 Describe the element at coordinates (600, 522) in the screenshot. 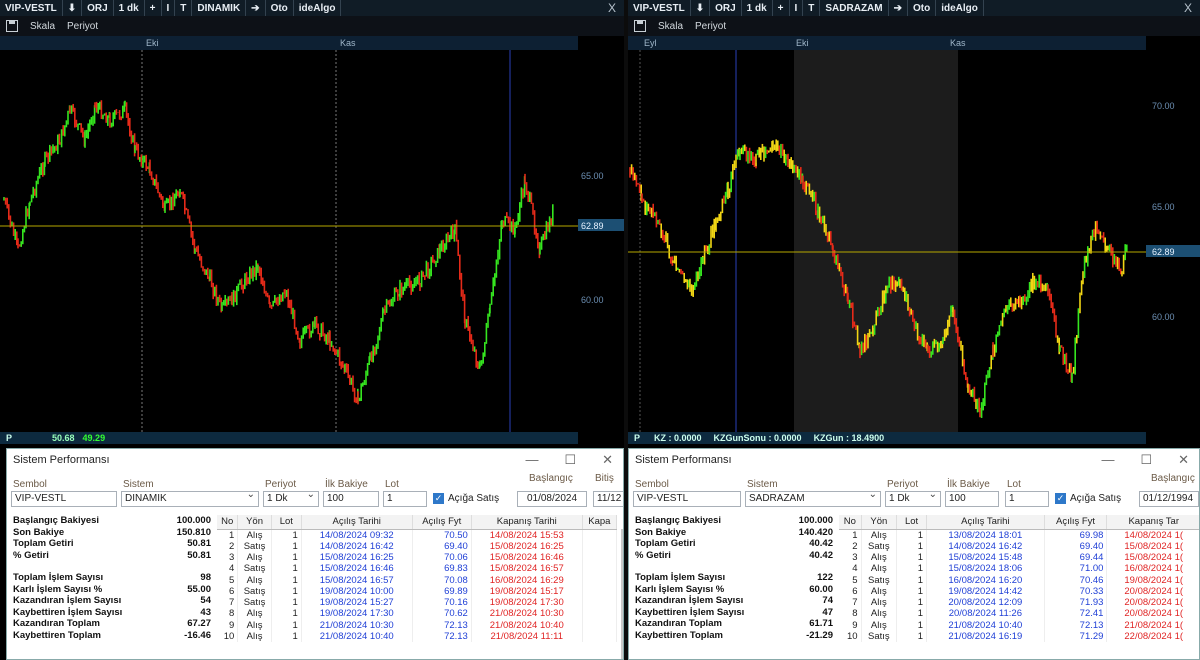

I see `column-header: Kapa` at that location.